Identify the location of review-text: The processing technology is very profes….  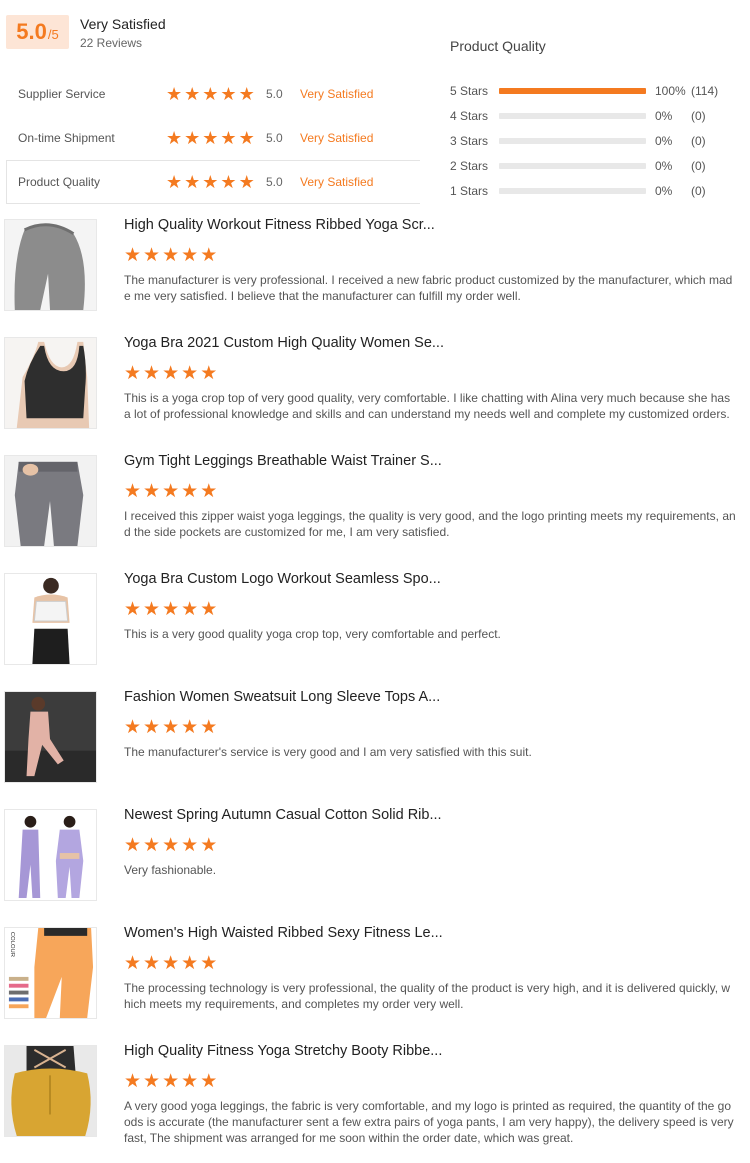
(427, 996).